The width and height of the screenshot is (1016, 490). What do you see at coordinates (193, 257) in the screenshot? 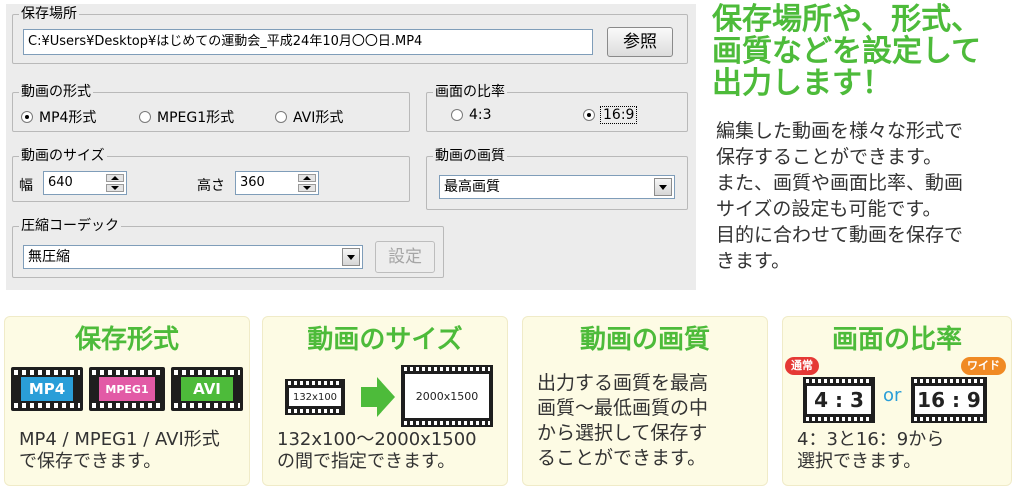
I see `codec-select: 無圧縮` at bounding box center [193, 257].